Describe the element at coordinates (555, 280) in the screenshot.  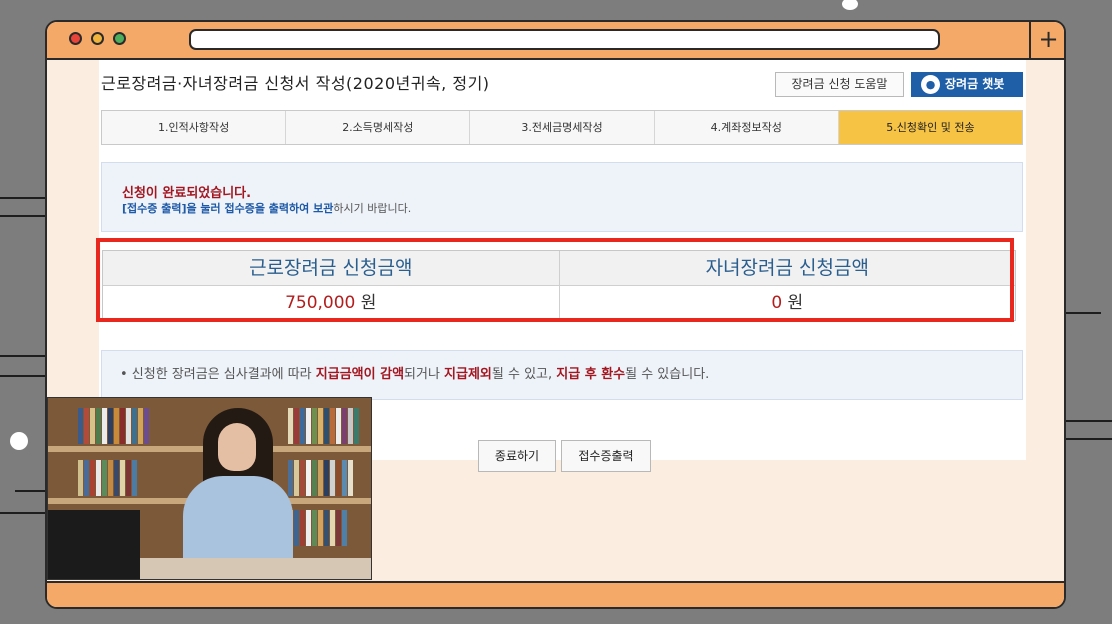
I see `highlight-box` at that location.